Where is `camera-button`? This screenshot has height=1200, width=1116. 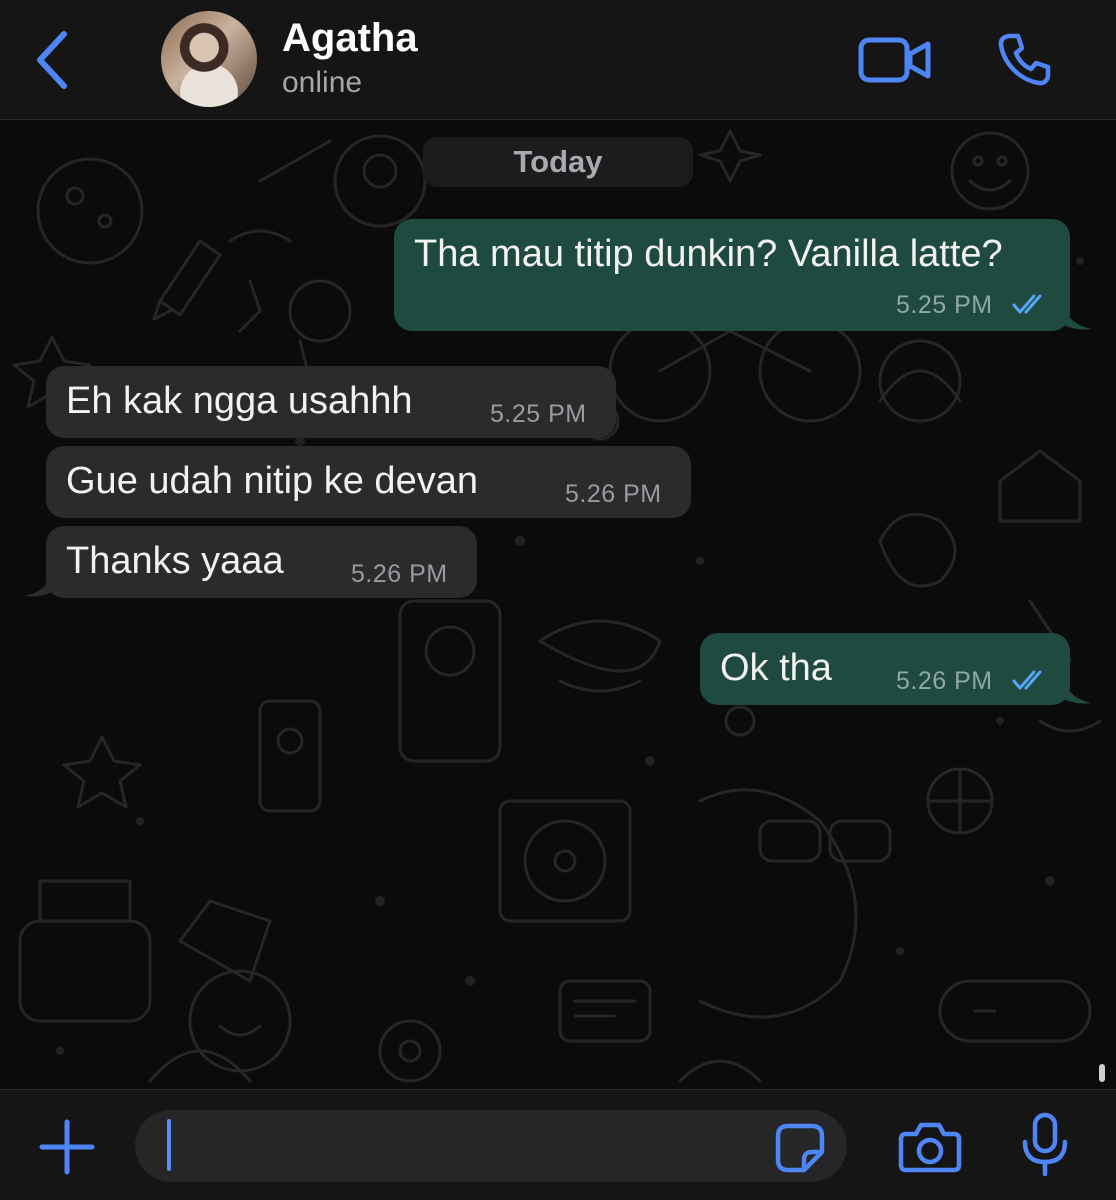
camera-button is located at coordinates (930, 1147).